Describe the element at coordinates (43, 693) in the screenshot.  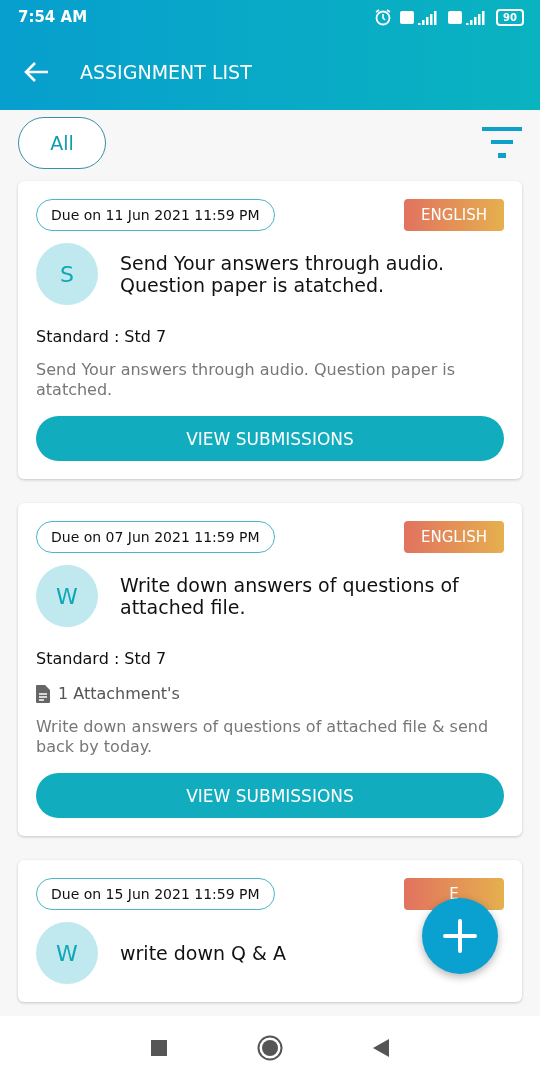
I see `document-icon` at that location.